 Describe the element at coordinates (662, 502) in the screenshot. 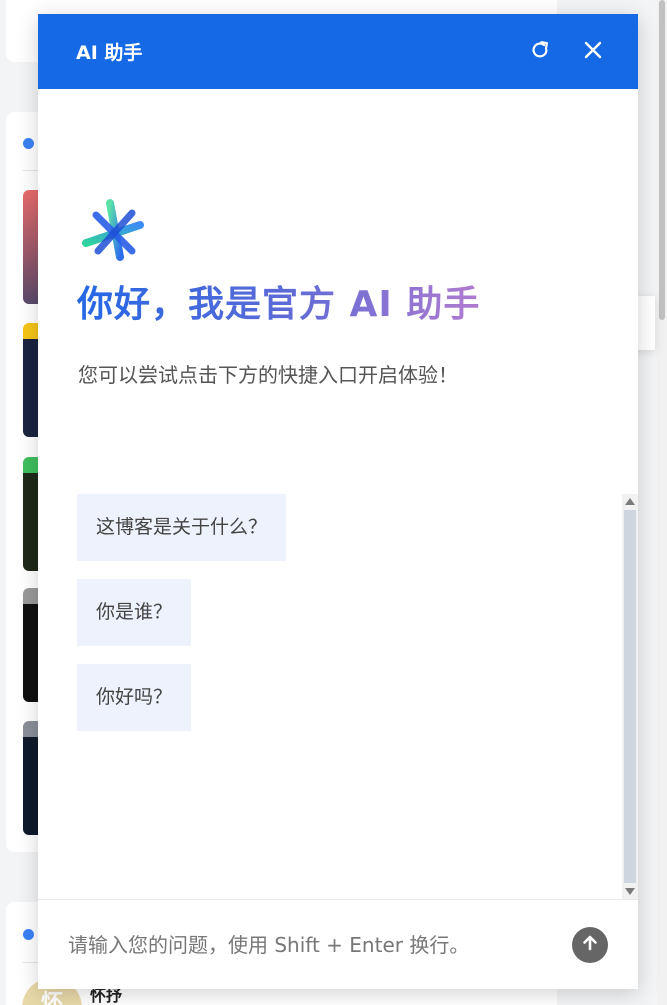

I see `page-scrollbar` at that location.